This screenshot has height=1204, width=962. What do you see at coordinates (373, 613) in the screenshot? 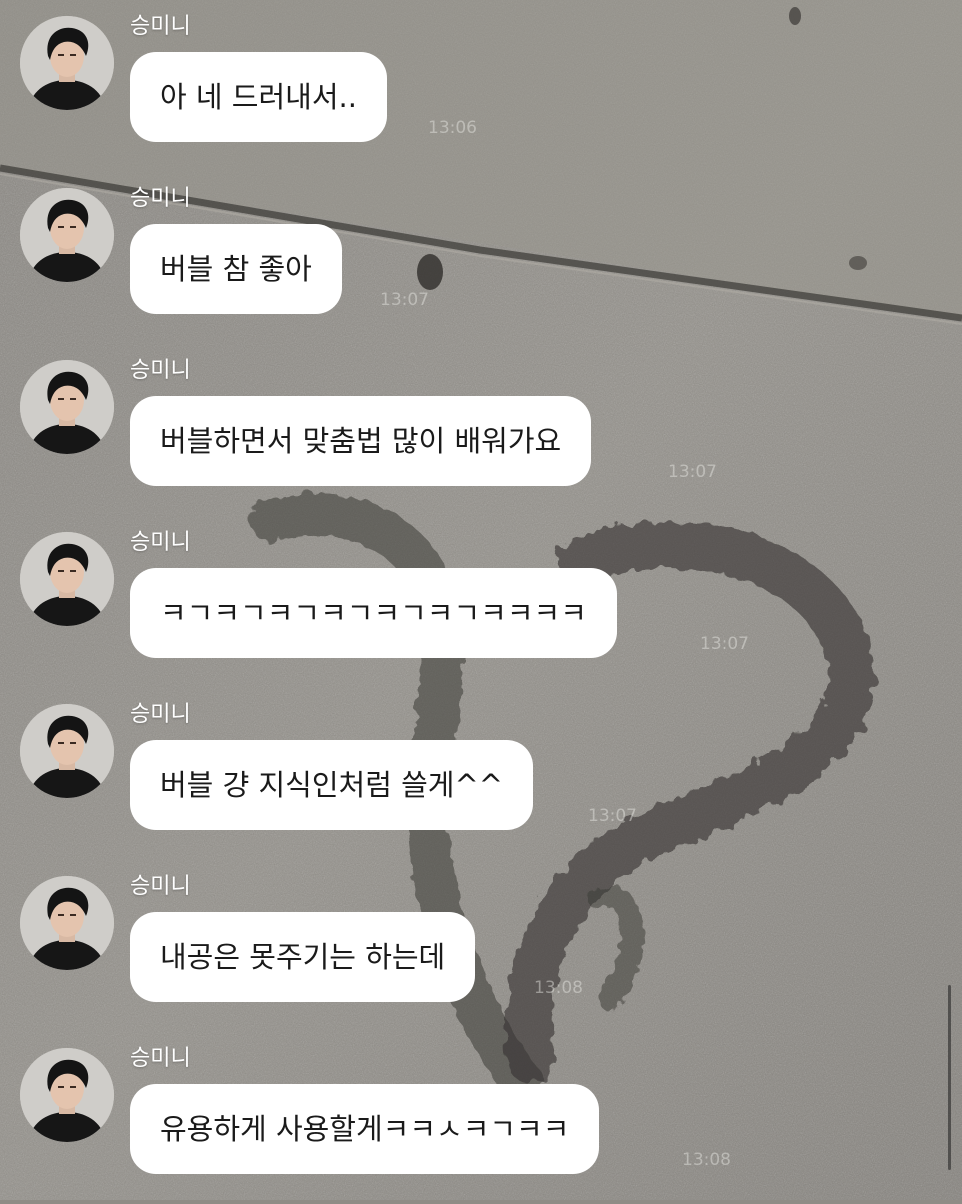
I see `message-bubble: ㅋㄱㅋㄱㅋㄱㅋㄱㅋㄱㅋㄱㅋㅋㅋㅋ` at bounding box center [373, 613].